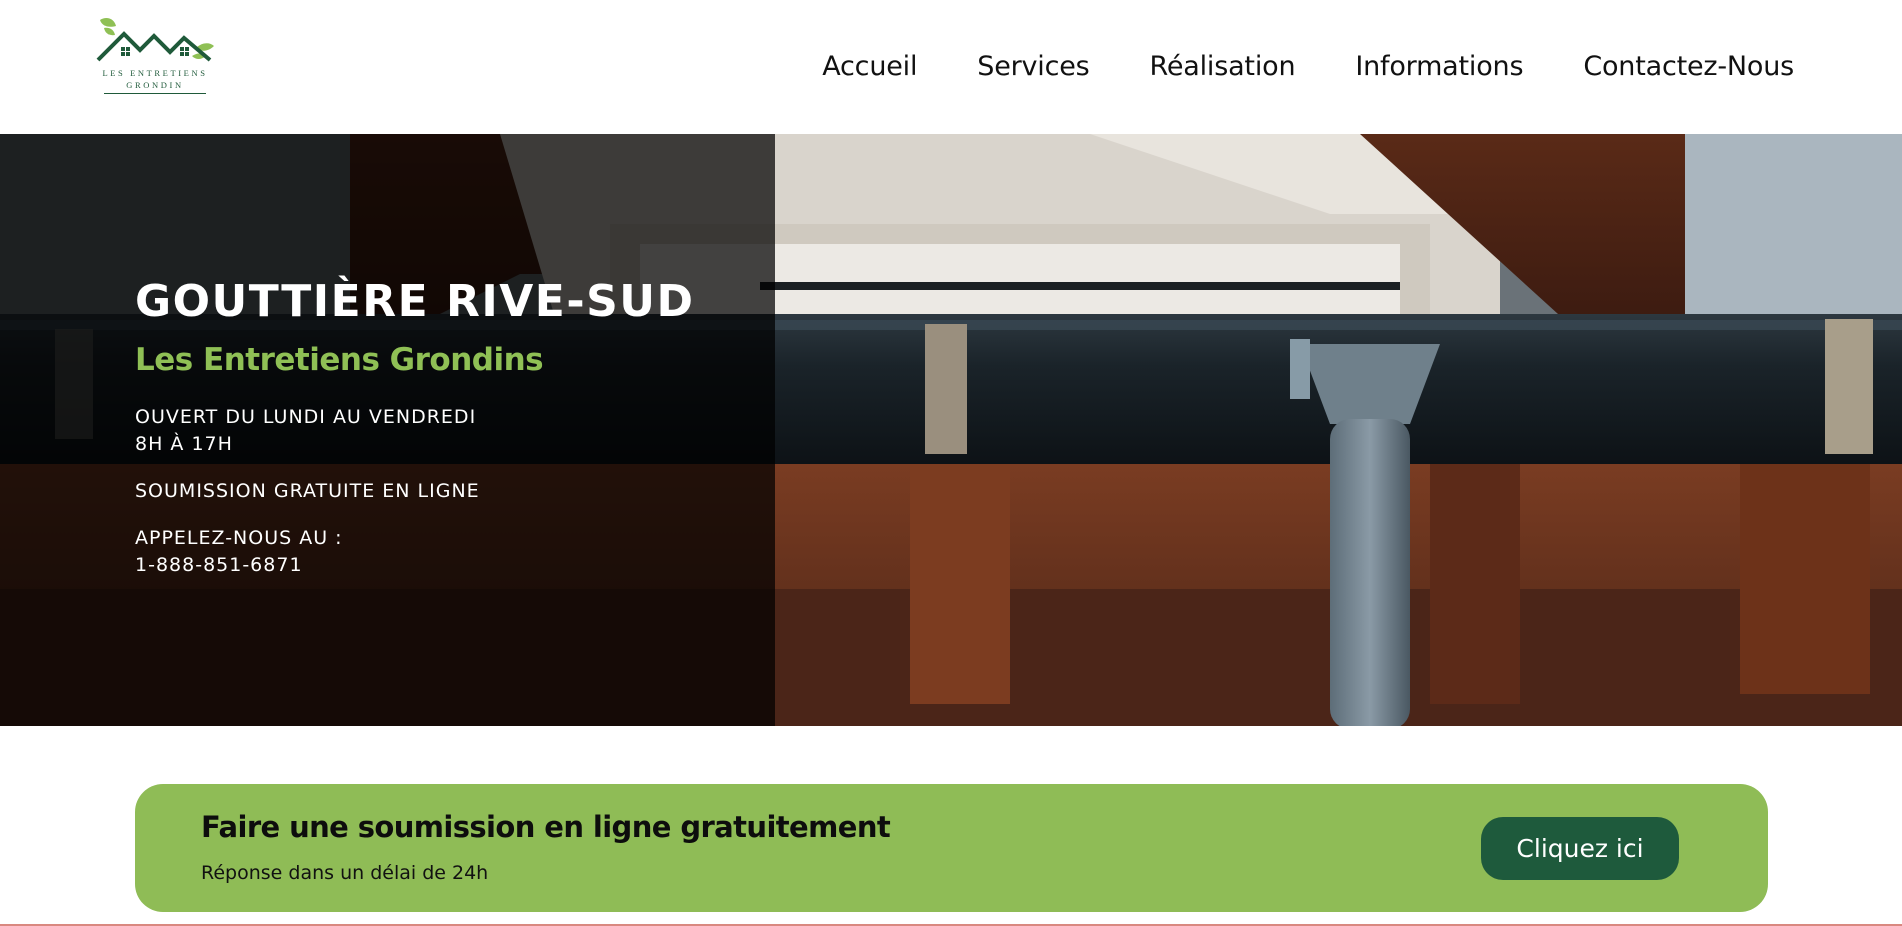 The height and width of the screenshot is (926, 1902). Describe the element at coordinates (239, 538) in the screenshot. I see `call-label: APPELEZ-NOUS AU :` at that location.